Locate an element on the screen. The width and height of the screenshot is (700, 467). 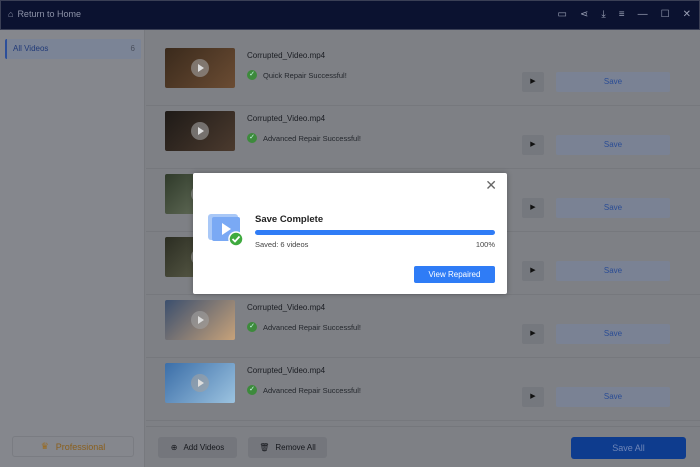
add-videos-button: ⊕ Add Videos is located at coordinates (197, 447).